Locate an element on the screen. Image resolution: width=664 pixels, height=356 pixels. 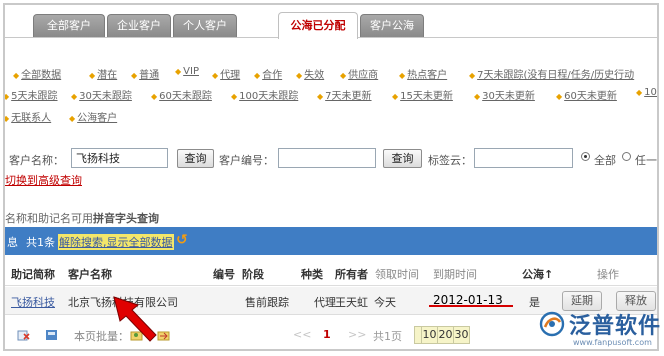
col-type: 种类 is located at coordinates (312, 274).